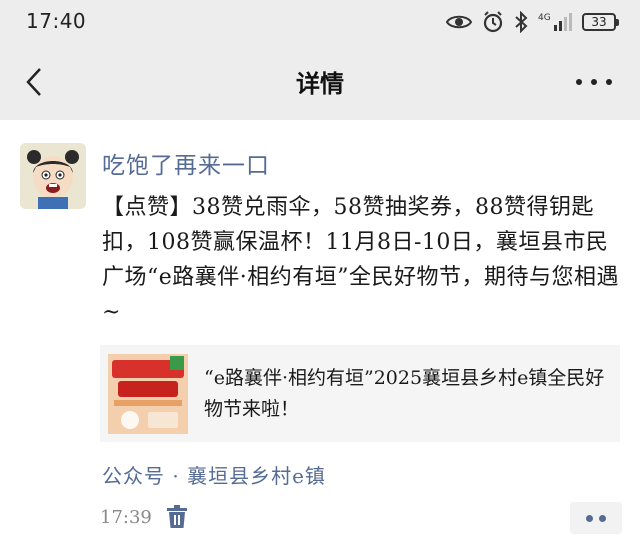 The height and width of the screenshot is (540, 640). I want to click on network-label: 4G, so click(544, 18).